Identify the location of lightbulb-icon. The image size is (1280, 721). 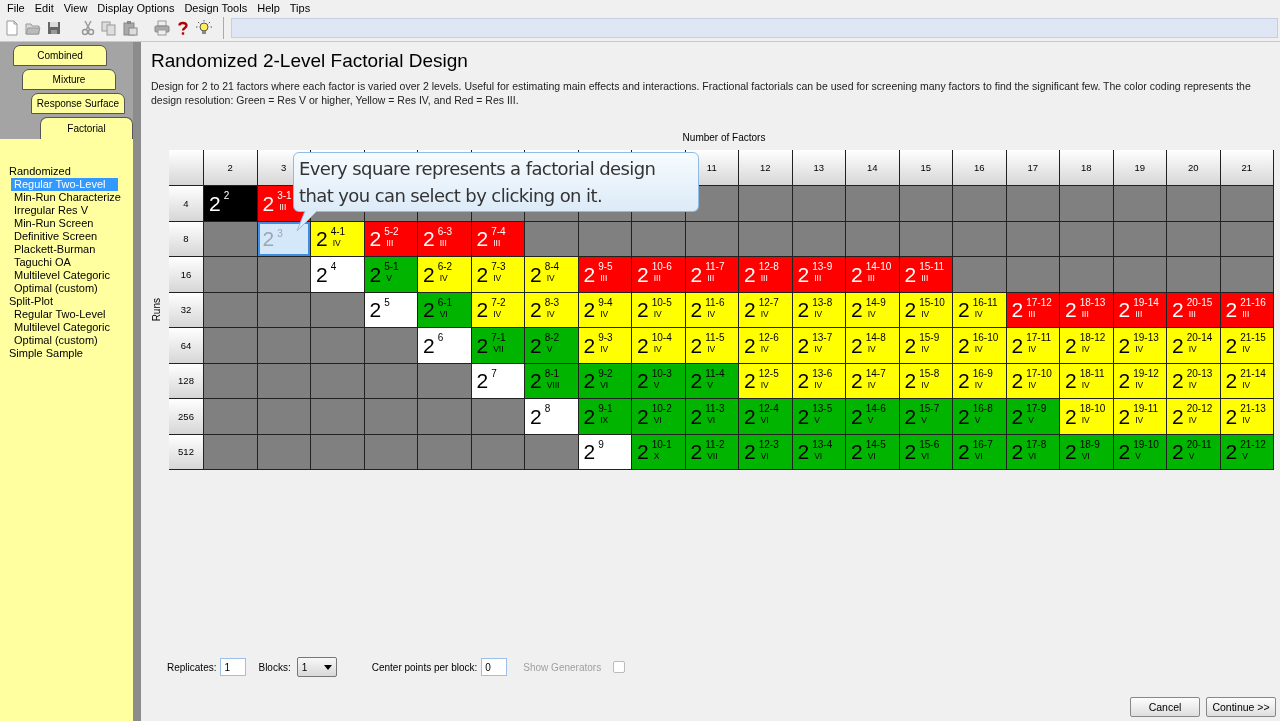
(204, 28).